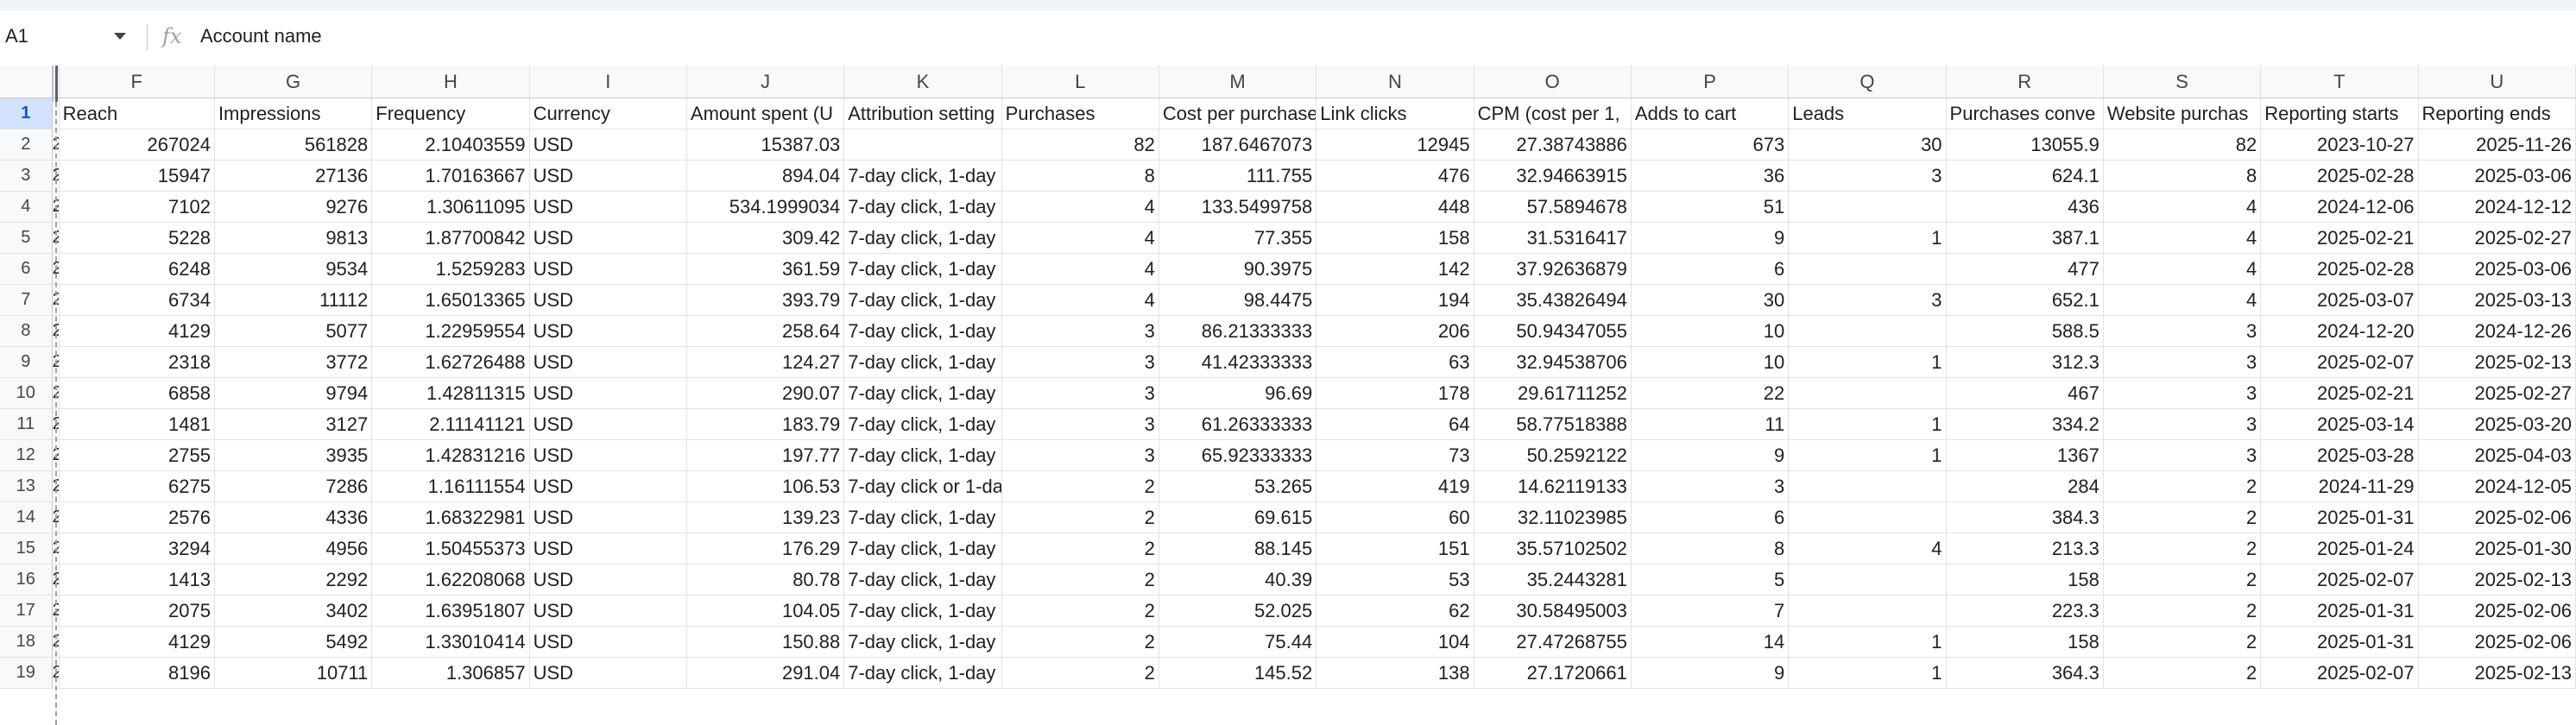 The height and width of the screenshot is (725, 2576). Describe the element at coordinates (2025, 362) in the screenshot. I see `table-cell: 312.3` at that location.